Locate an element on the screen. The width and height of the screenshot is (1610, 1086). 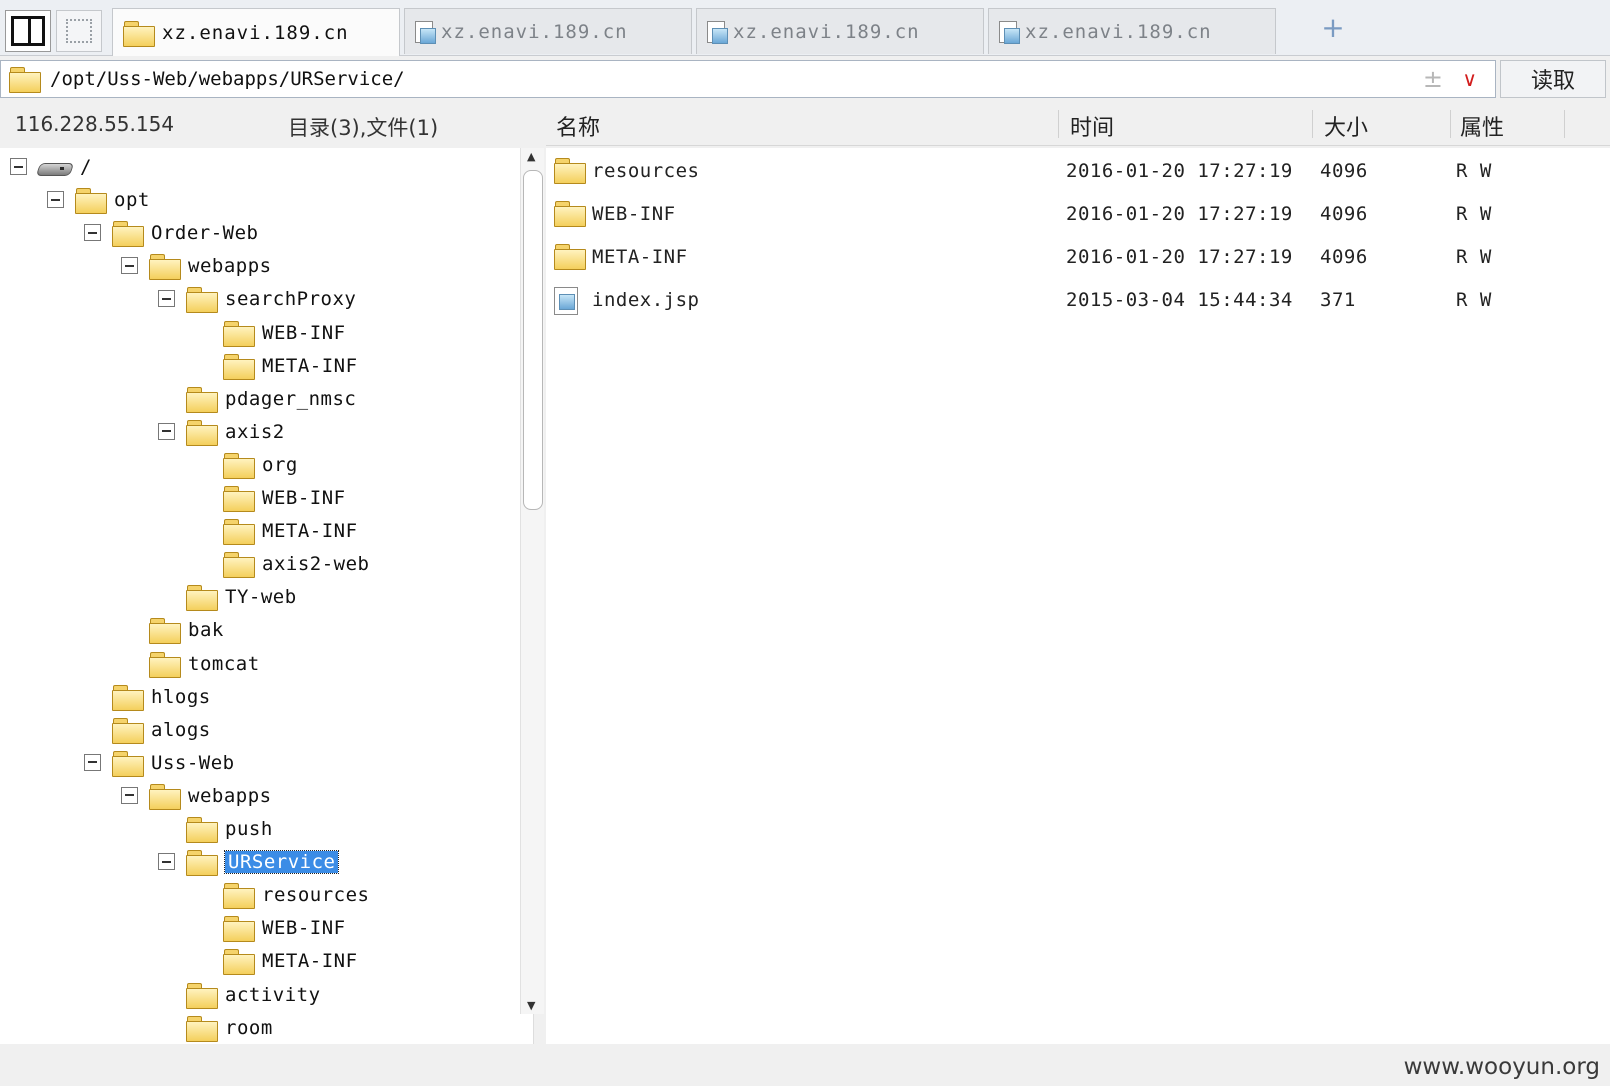
blank-tab-button is located at coordinates (79, 31).